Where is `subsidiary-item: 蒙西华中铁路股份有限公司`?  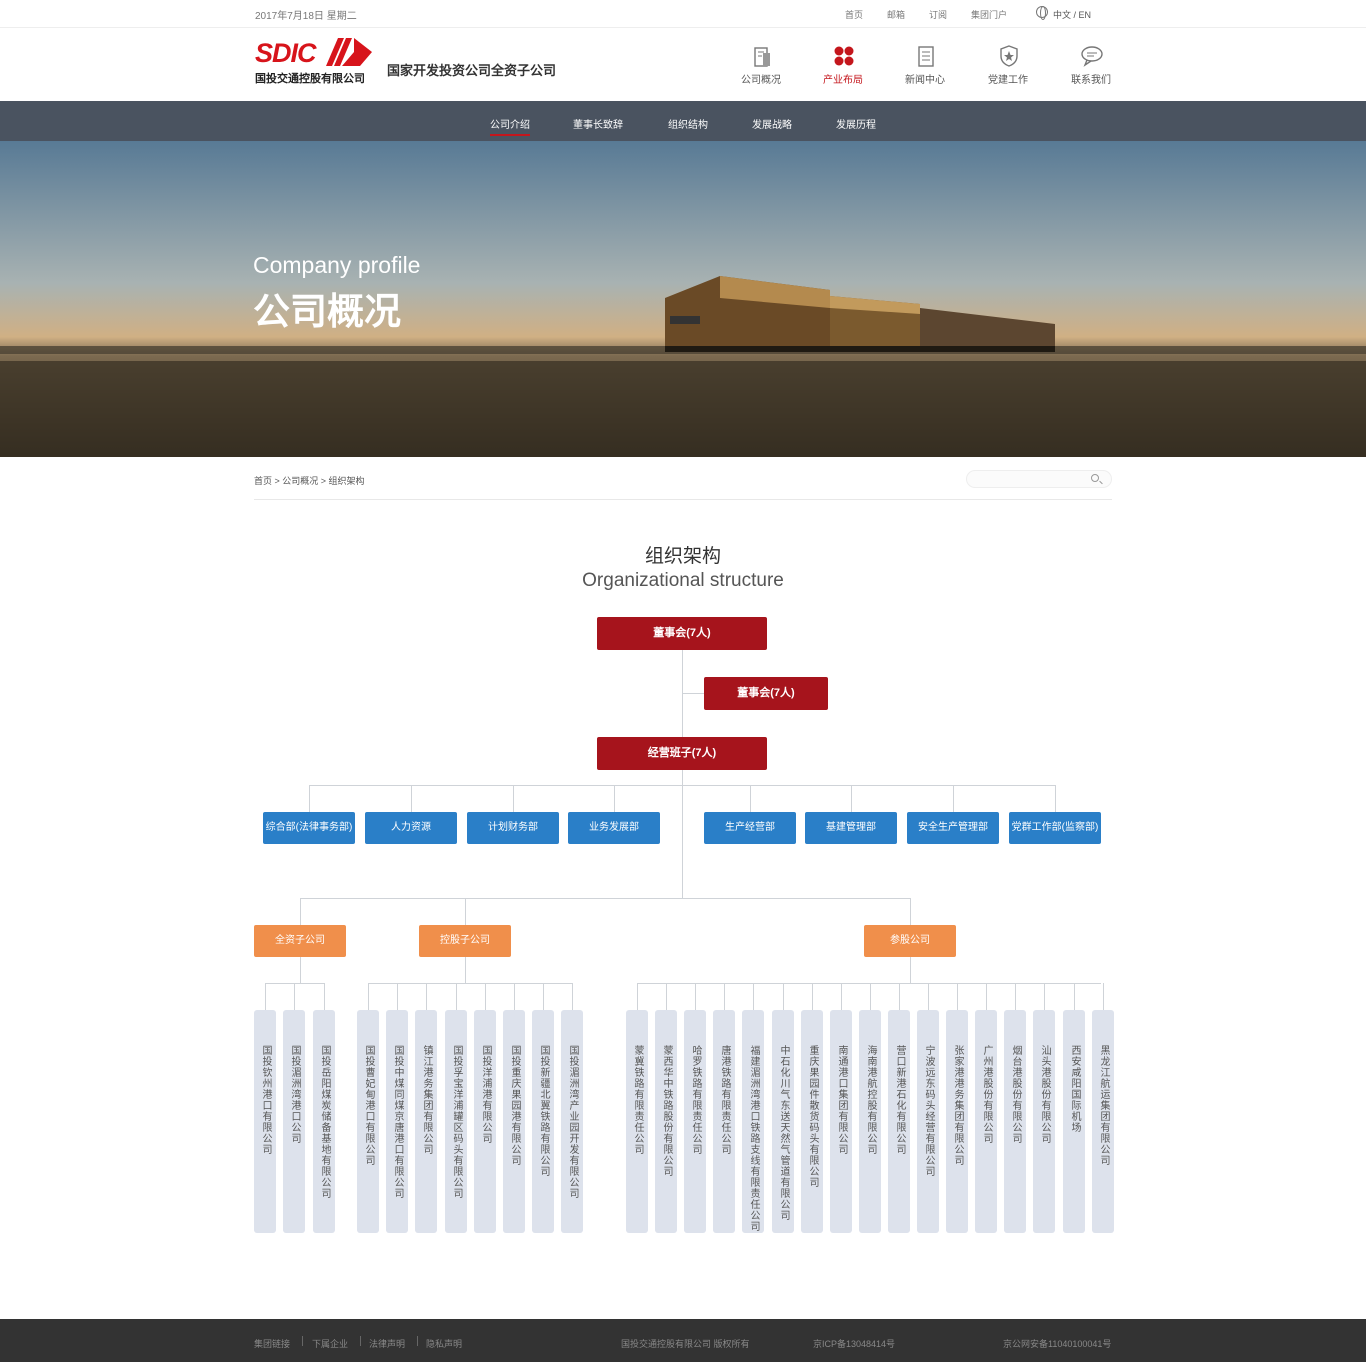
subsidiary-item: 蒙西华中铁路股份有限公司 is located at coordinates (666, 1121).